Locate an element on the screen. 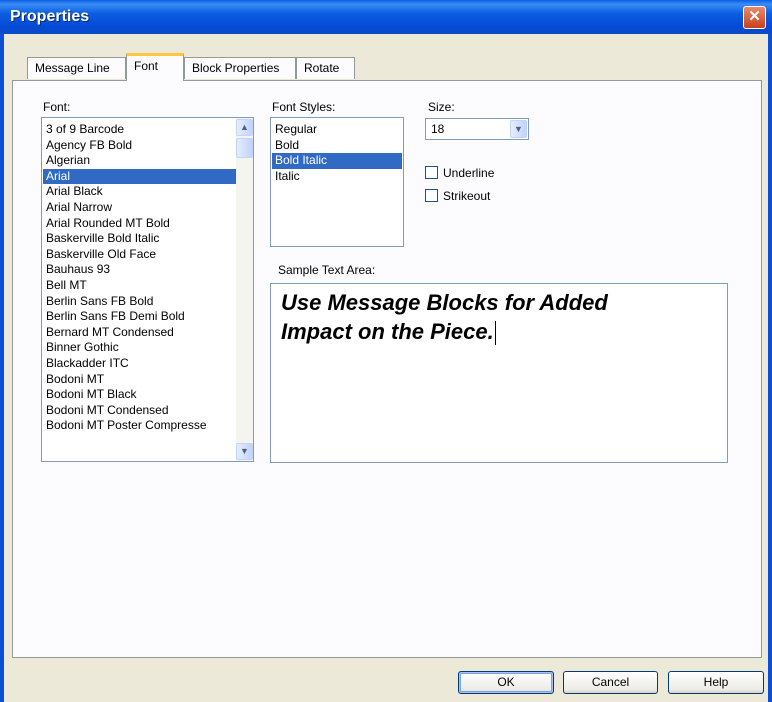 Image resolution: width=772 pixels, height=702 pixels. close-icon: ✕ is located at coordinates (754, 16).